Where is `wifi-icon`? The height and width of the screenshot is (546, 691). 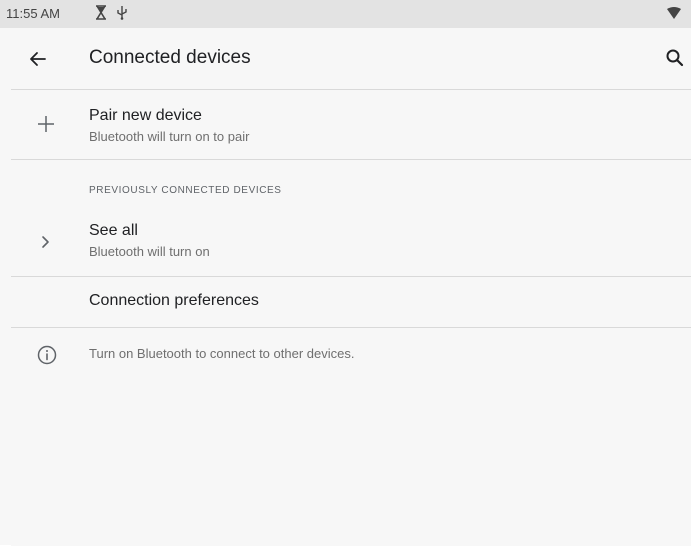 wifi-icon is located at coordinates (674, 13).